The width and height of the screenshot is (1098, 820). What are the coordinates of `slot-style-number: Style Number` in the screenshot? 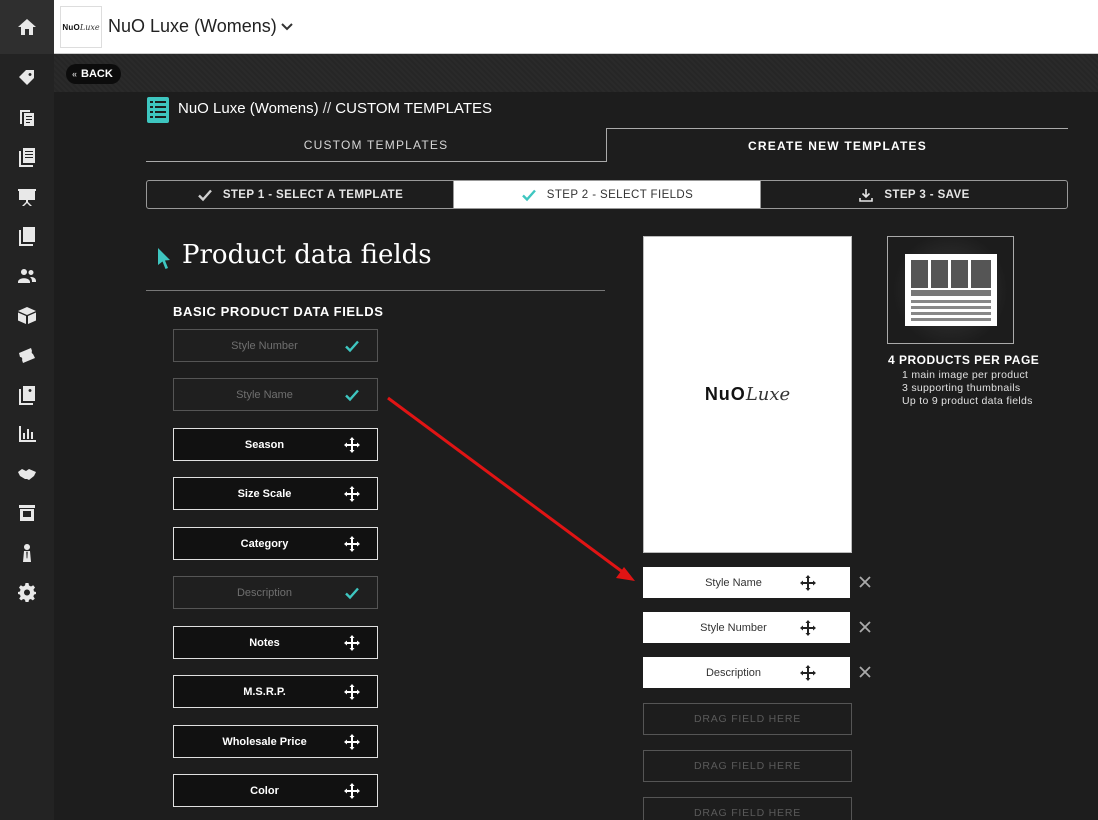 It's located at (746, 627).